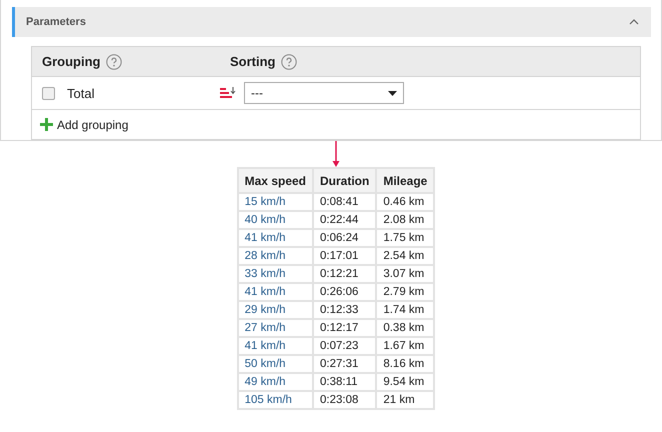 This screenshot has width=662, height=432. Describe the element at coordinates (275, 364) in the screenshot. I see `table-cell: 50 km/h` at that location.